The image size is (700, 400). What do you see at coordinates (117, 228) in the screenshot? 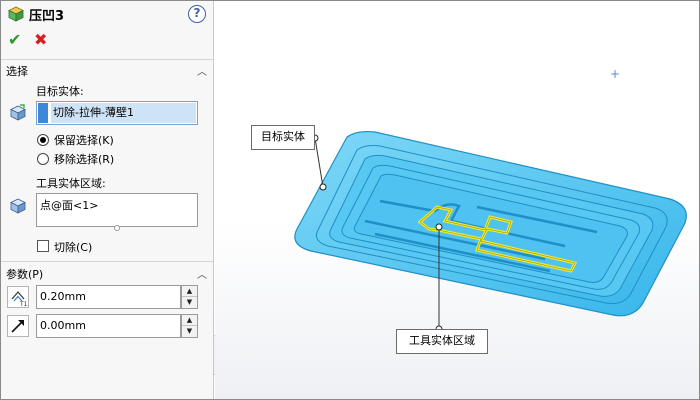
I see `resize-handle` at bounding box center [117, 228].